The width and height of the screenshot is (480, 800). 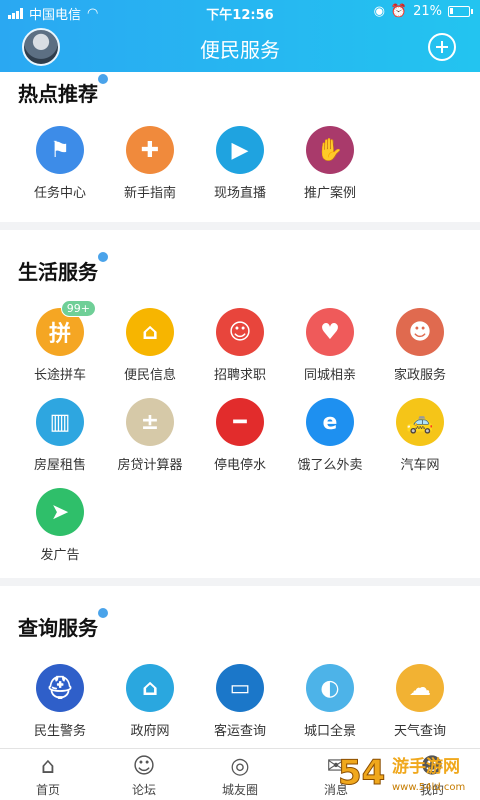 I want to click on handshake-icon: ✋, so click(x=330, y=150).